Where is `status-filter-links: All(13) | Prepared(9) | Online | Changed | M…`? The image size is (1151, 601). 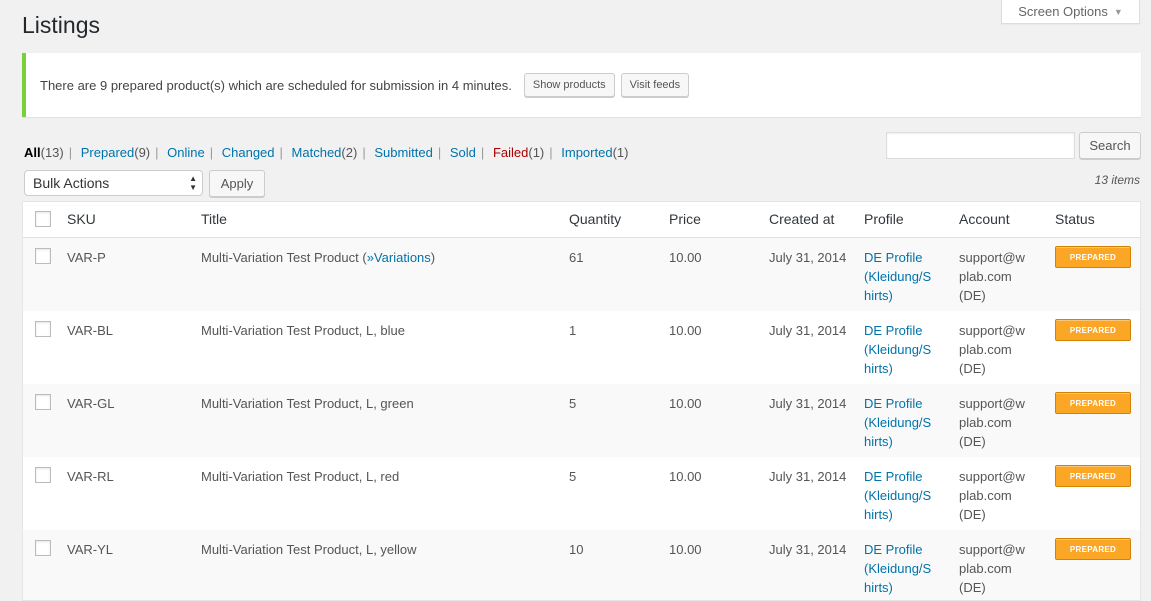 status-filter-links: All(13) | Prepared(9) | Online | Changed | M… is located at coordinates (326, 152).